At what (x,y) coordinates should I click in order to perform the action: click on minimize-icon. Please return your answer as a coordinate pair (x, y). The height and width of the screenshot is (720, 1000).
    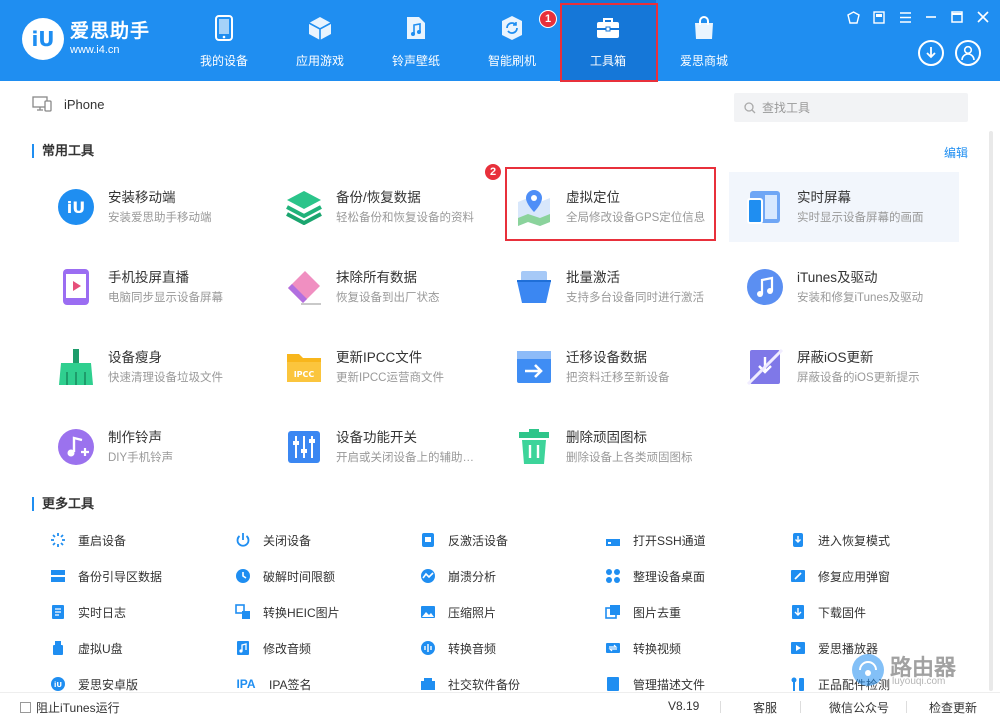
    Looking at the image, I should click on (931, 17).